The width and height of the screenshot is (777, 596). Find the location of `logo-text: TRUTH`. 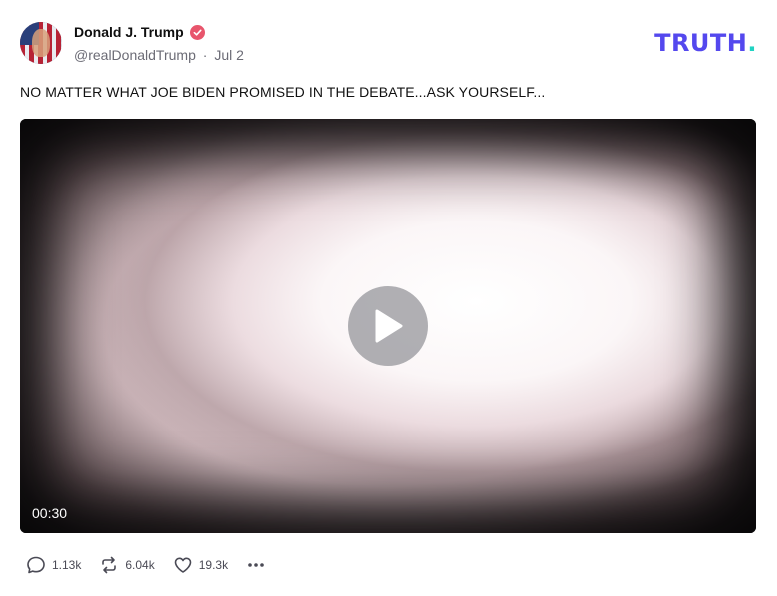

logo-text: TRUTH is located at coordinates (701, 43).